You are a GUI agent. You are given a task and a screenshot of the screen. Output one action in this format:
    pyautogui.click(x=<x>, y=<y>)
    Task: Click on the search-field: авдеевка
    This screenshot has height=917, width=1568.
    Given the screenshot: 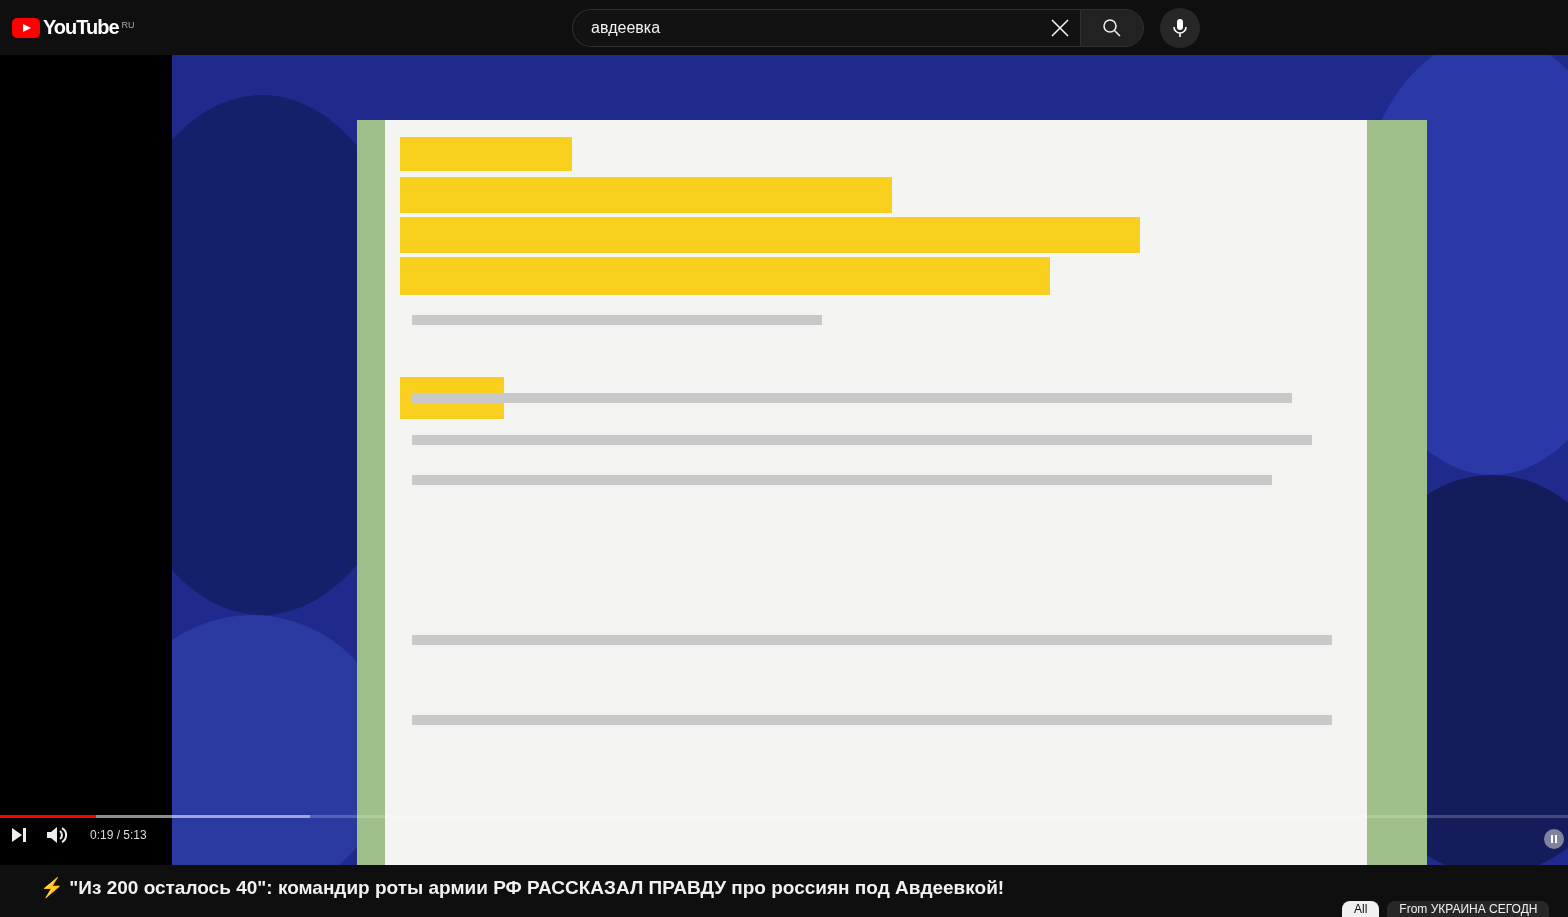 What is the action you would take?
    pyautogui.click(x=826, y=27)
    